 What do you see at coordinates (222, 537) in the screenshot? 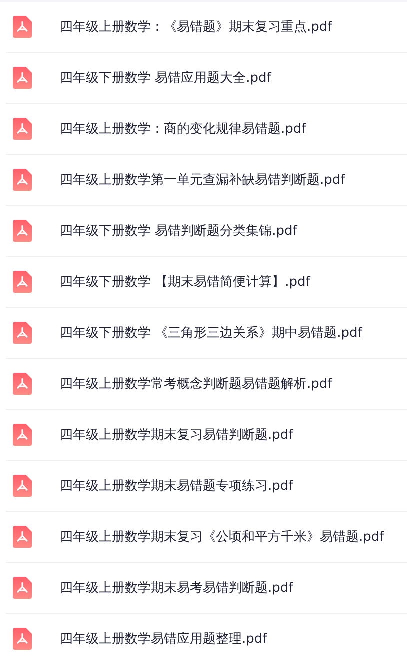
I see `file-name: 四年级上册数学期末复习《公顷和平方千米》易错题.pdf` at bounding box center [222, 537].